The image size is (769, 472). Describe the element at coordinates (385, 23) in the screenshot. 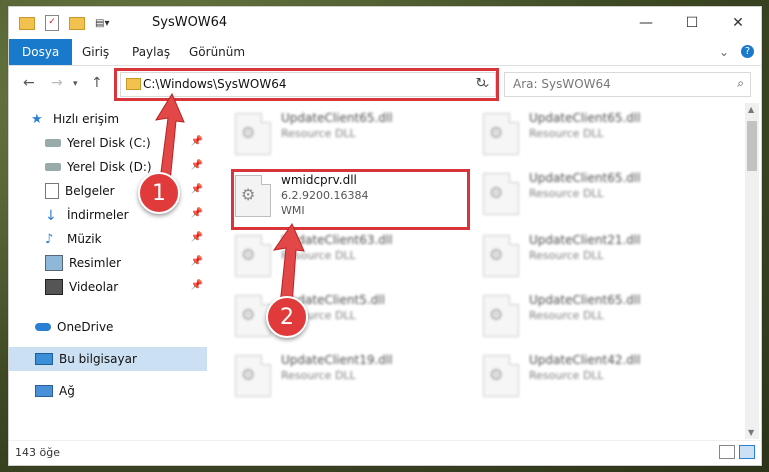

I see `title-bar: ✓ ▤▾ SysWOW64 — ☐ ✕` at that location.